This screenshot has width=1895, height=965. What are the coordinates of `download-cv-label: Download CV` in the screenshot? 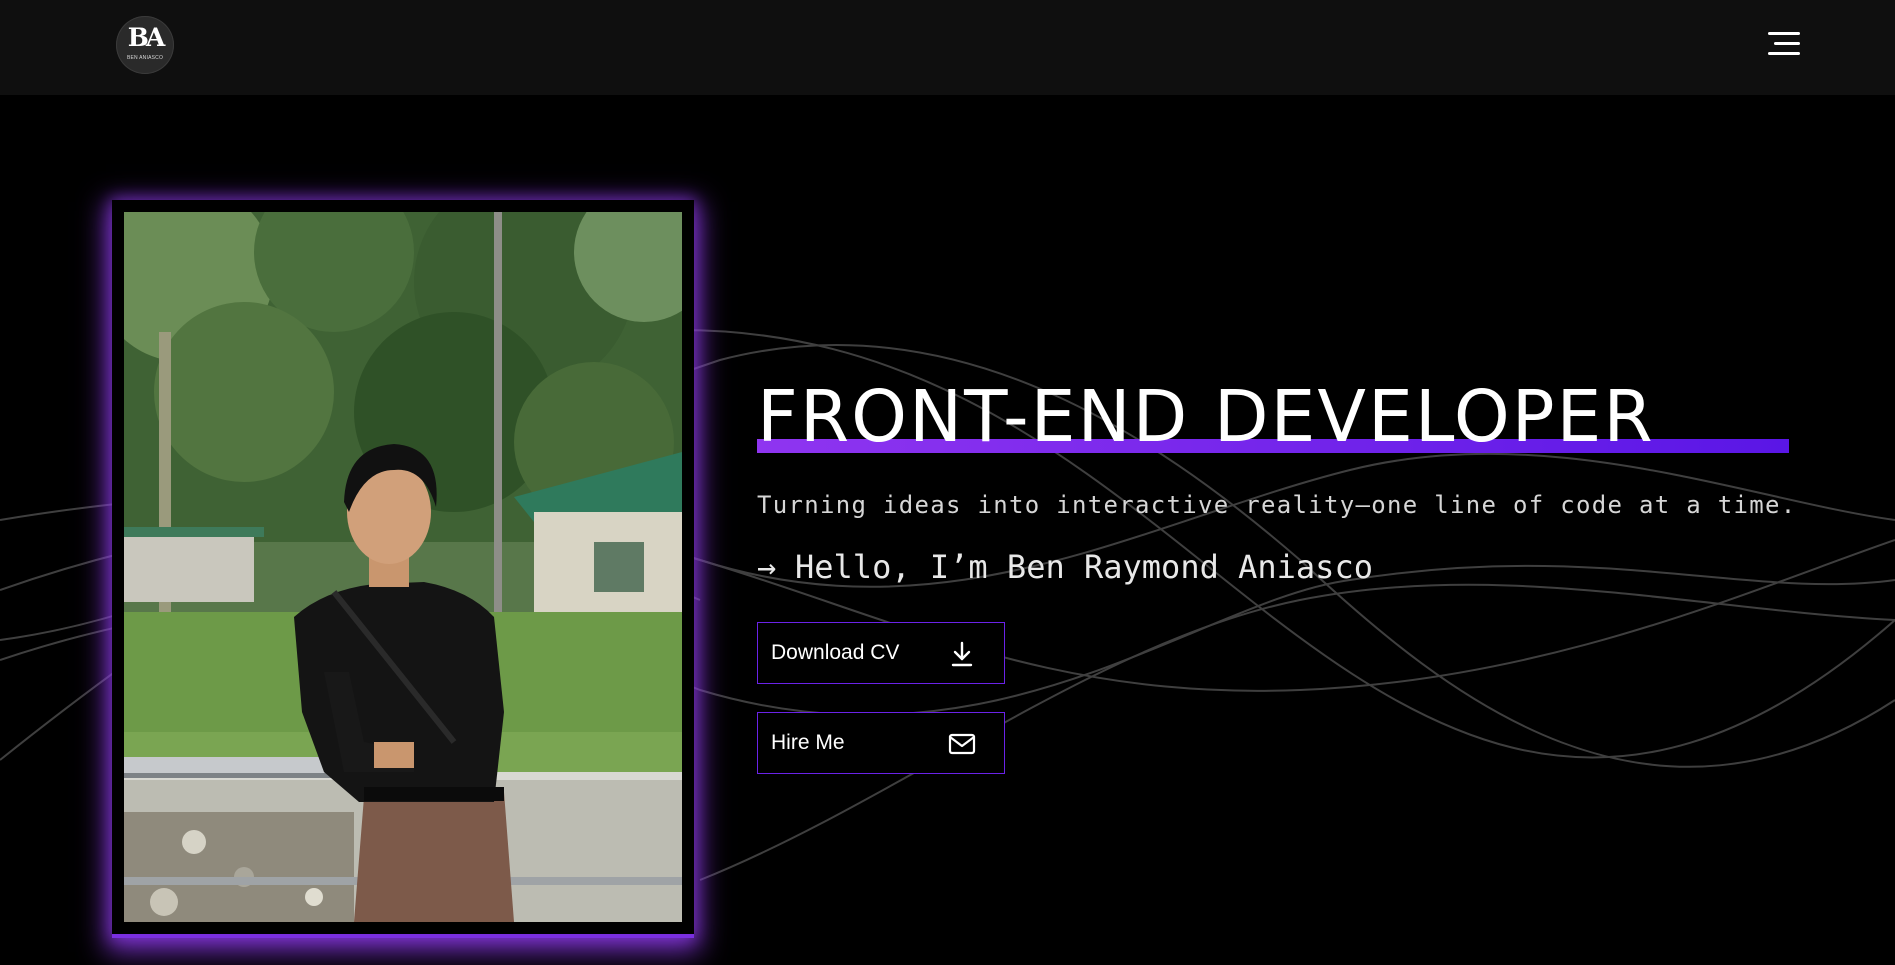 It's located at (835, 652).